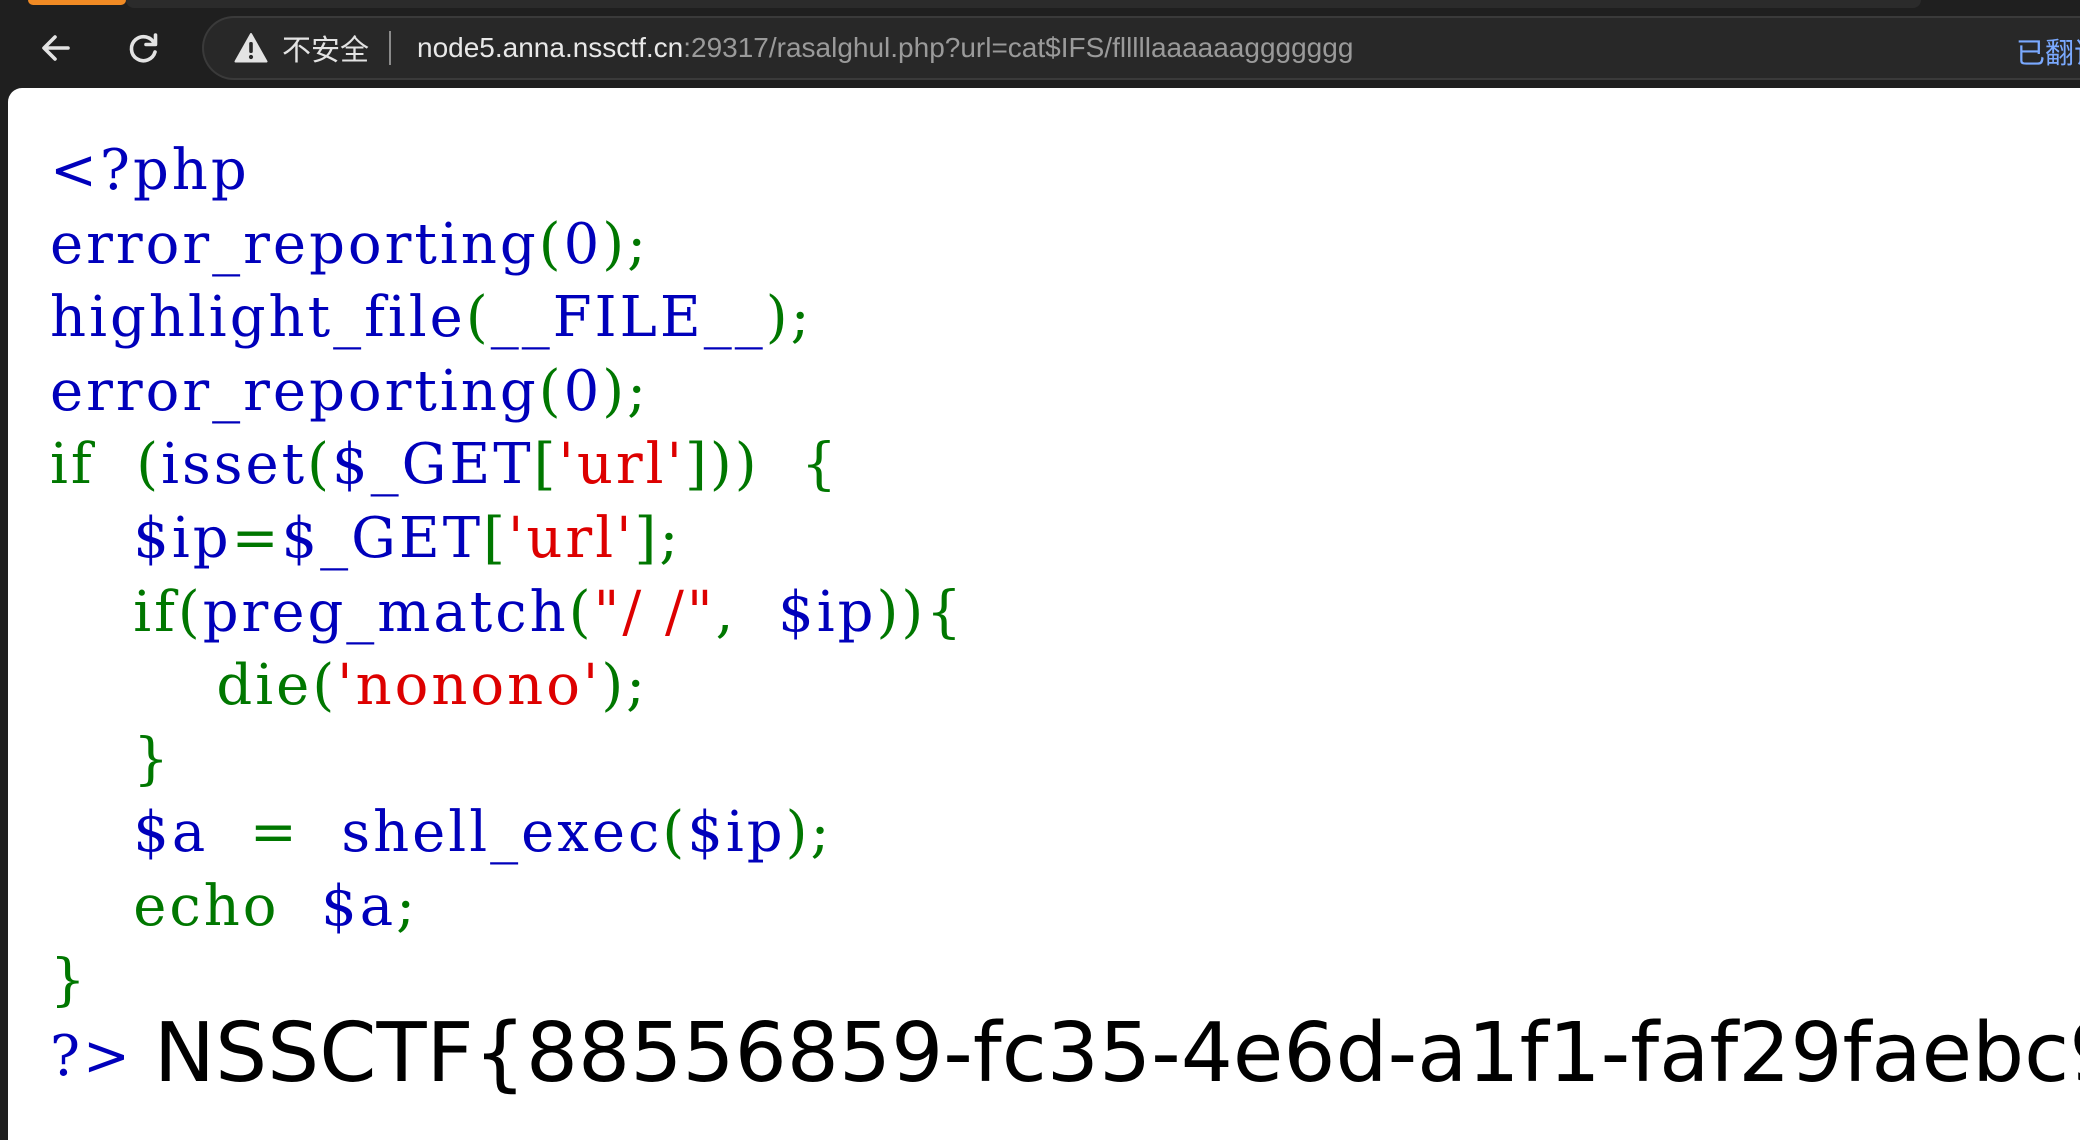 The width and height of the screenshot is (2080, 1140). I want to click on code-line-11: echo $a;, so click(1065, 907).